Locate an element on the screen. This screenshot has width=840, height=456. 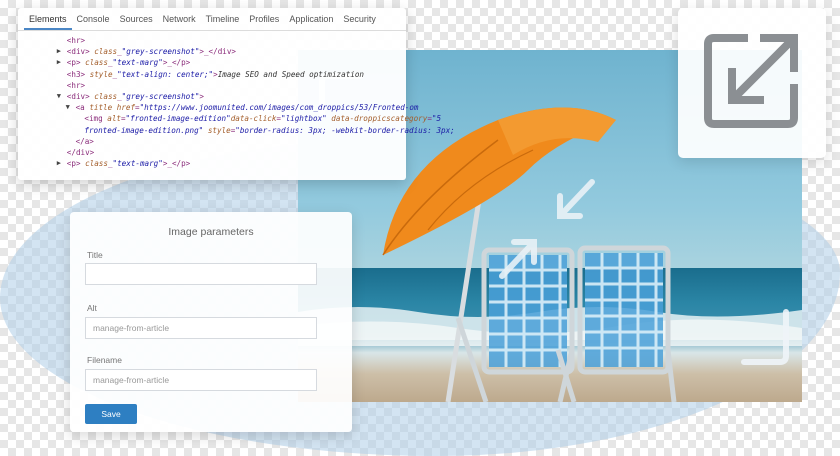
title-input is located at coordinates (201, 274).